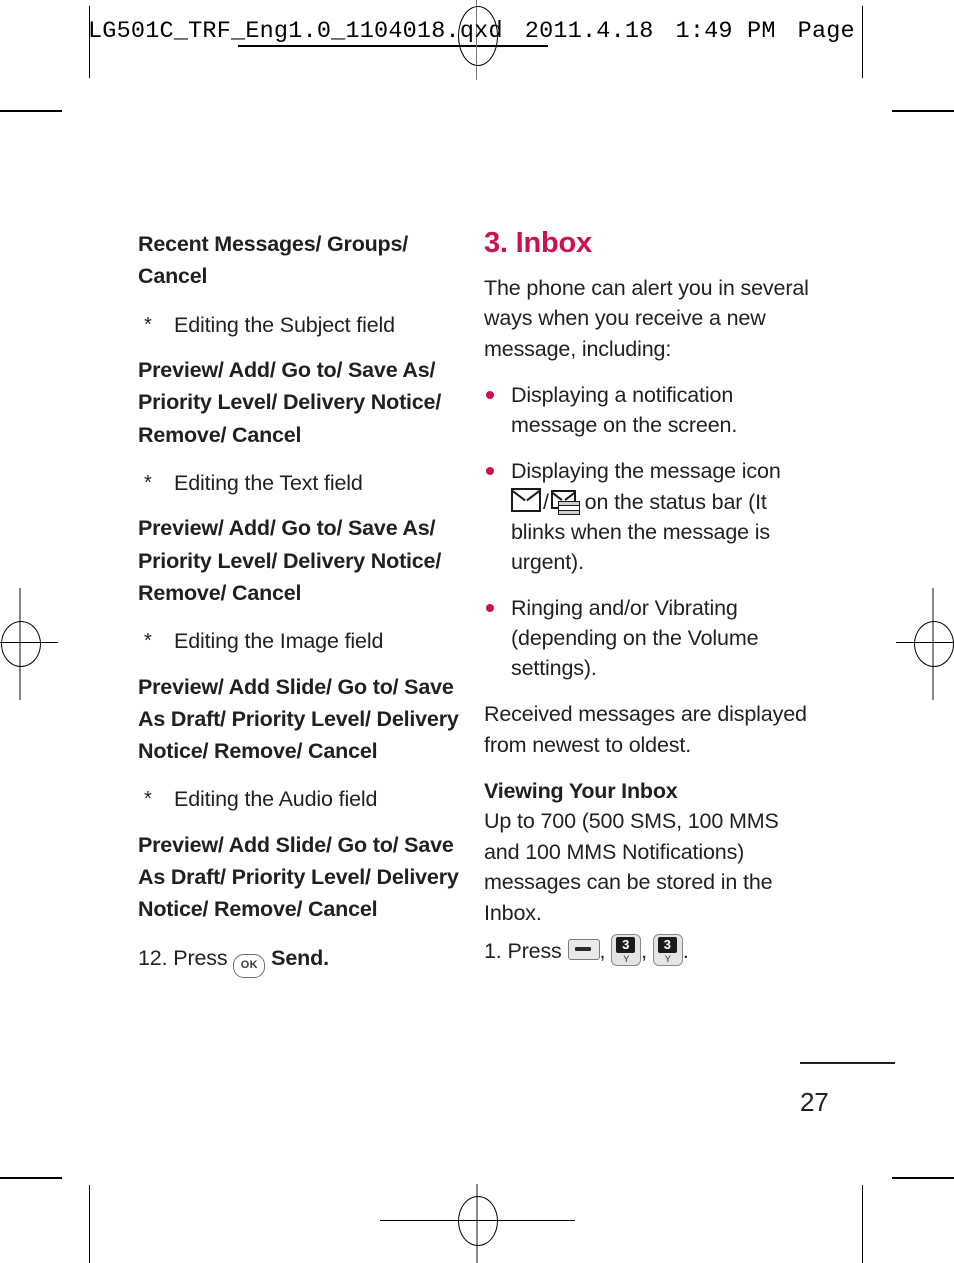 Image resolution: width=954 pixels, height=1263 pixels. Describe the element at coordinates (279, 641) in the screenshot. I see `star-item-label: Editing the Image field` at that location.